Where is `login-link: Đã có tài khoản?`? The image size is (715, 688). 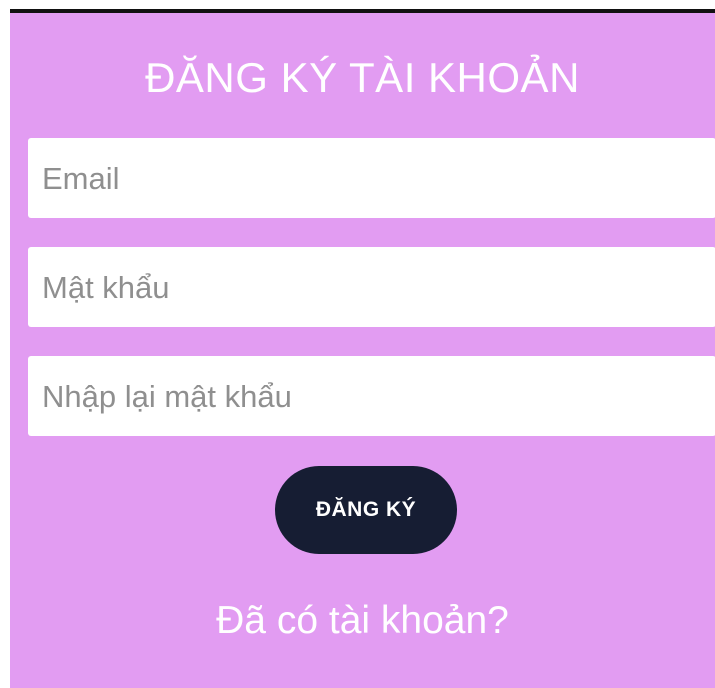 login-link: Đã có tài khoản? is located at coordinates (362, 621).